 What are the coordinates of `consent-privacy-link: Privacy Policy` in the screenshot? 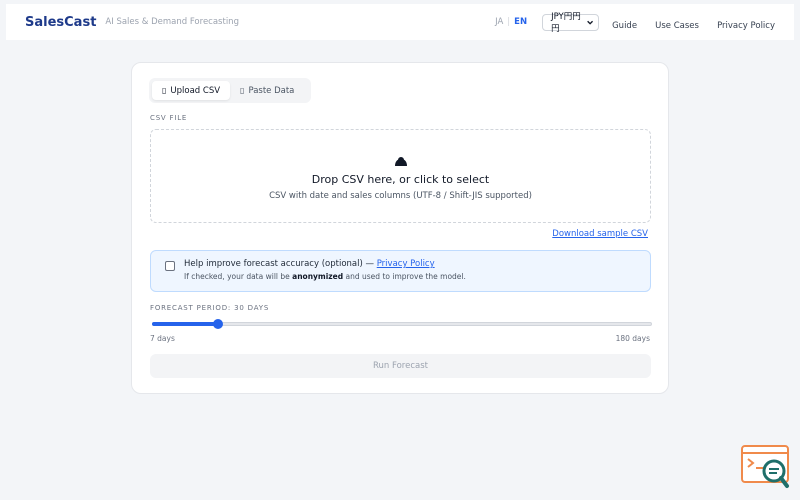 It's located at (406, 264).